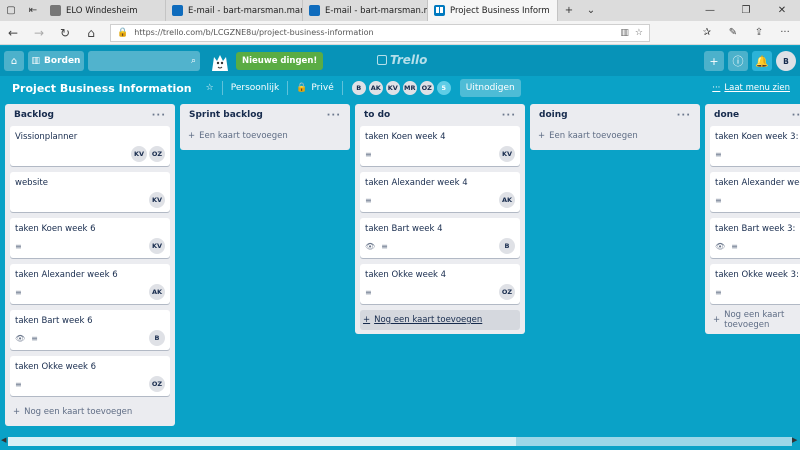 This screenshot has width=800, height=450. I want to click on card: taken Bart week 4 👁 ≡ B, so click(440, 238).